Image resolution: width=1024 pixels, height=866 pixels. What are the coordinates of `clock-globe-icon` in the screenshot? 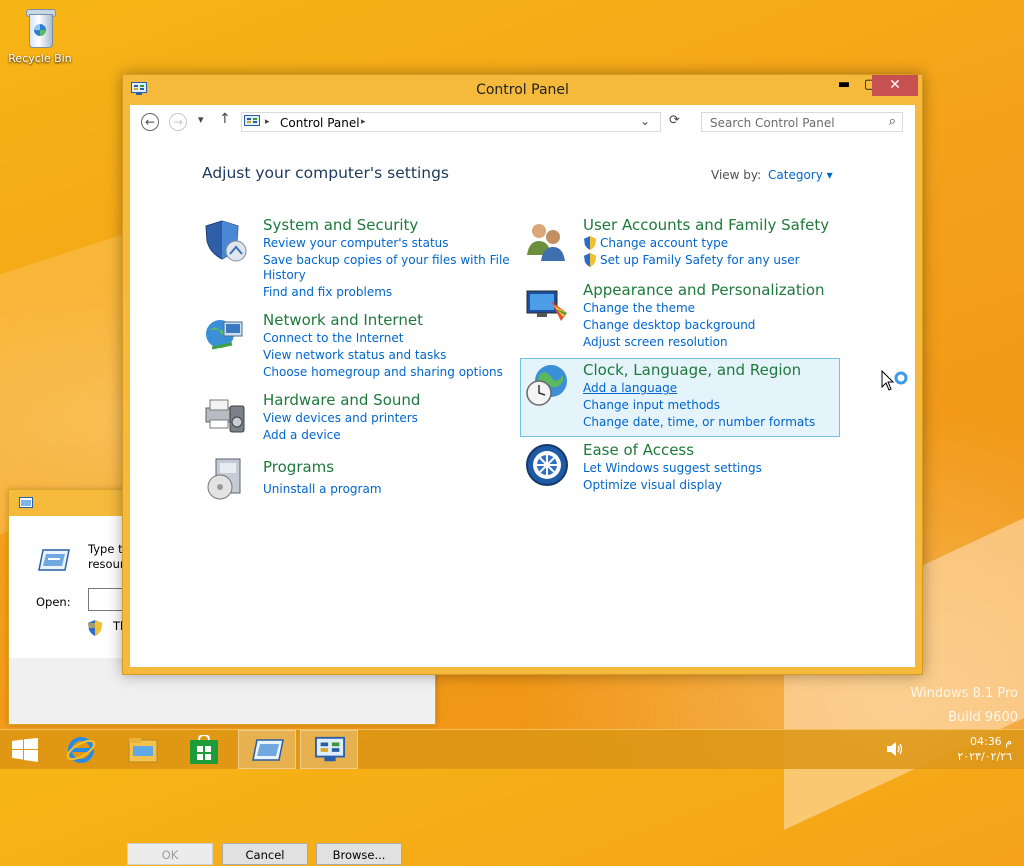 It's located at (546, 385).